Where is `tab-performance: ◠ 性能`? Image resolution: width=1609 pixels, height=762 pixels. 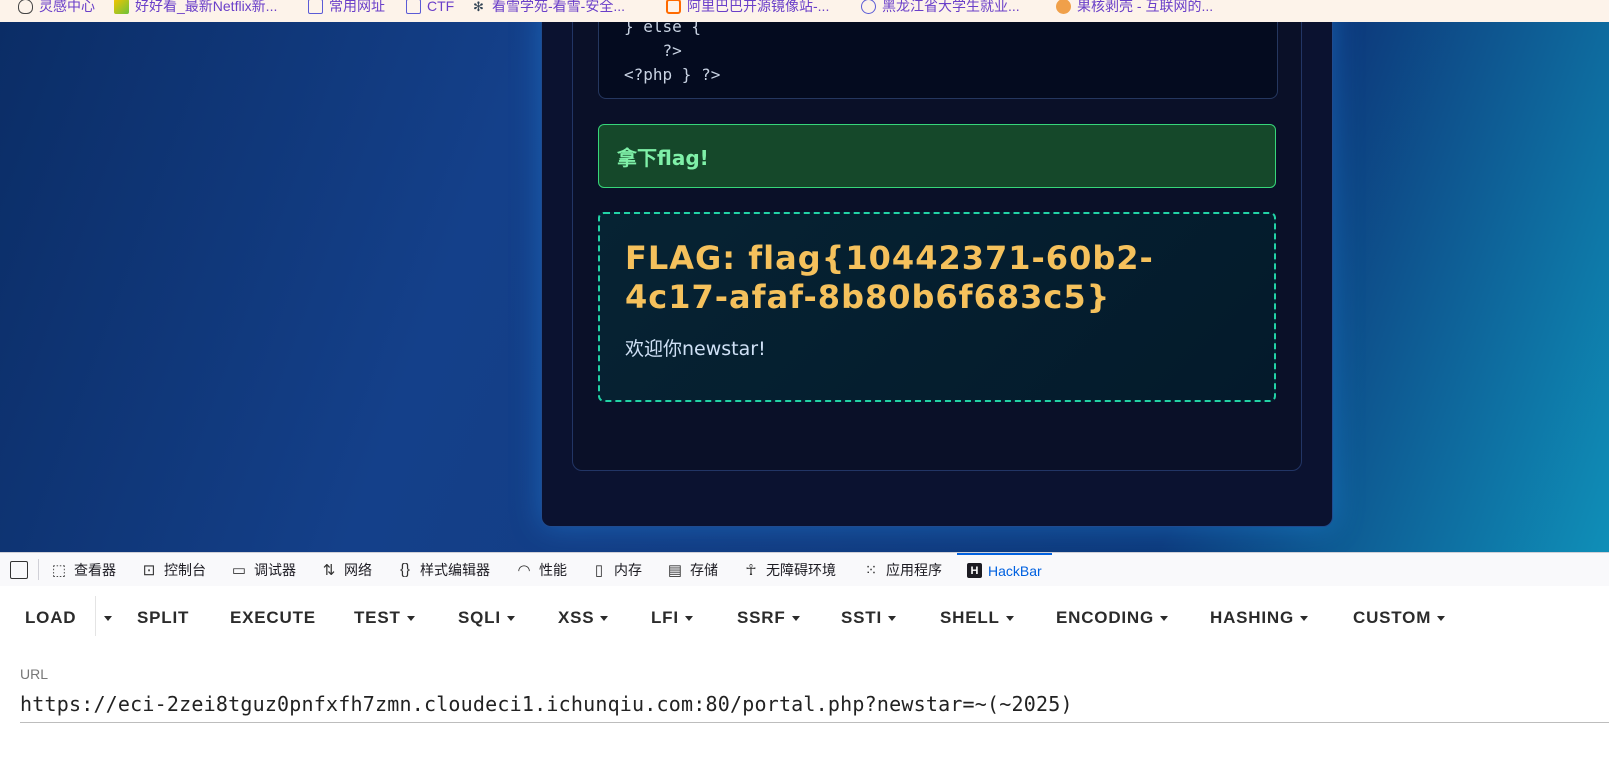
tab-performance: ◠ 性能 is located at coordinates (541, 569).